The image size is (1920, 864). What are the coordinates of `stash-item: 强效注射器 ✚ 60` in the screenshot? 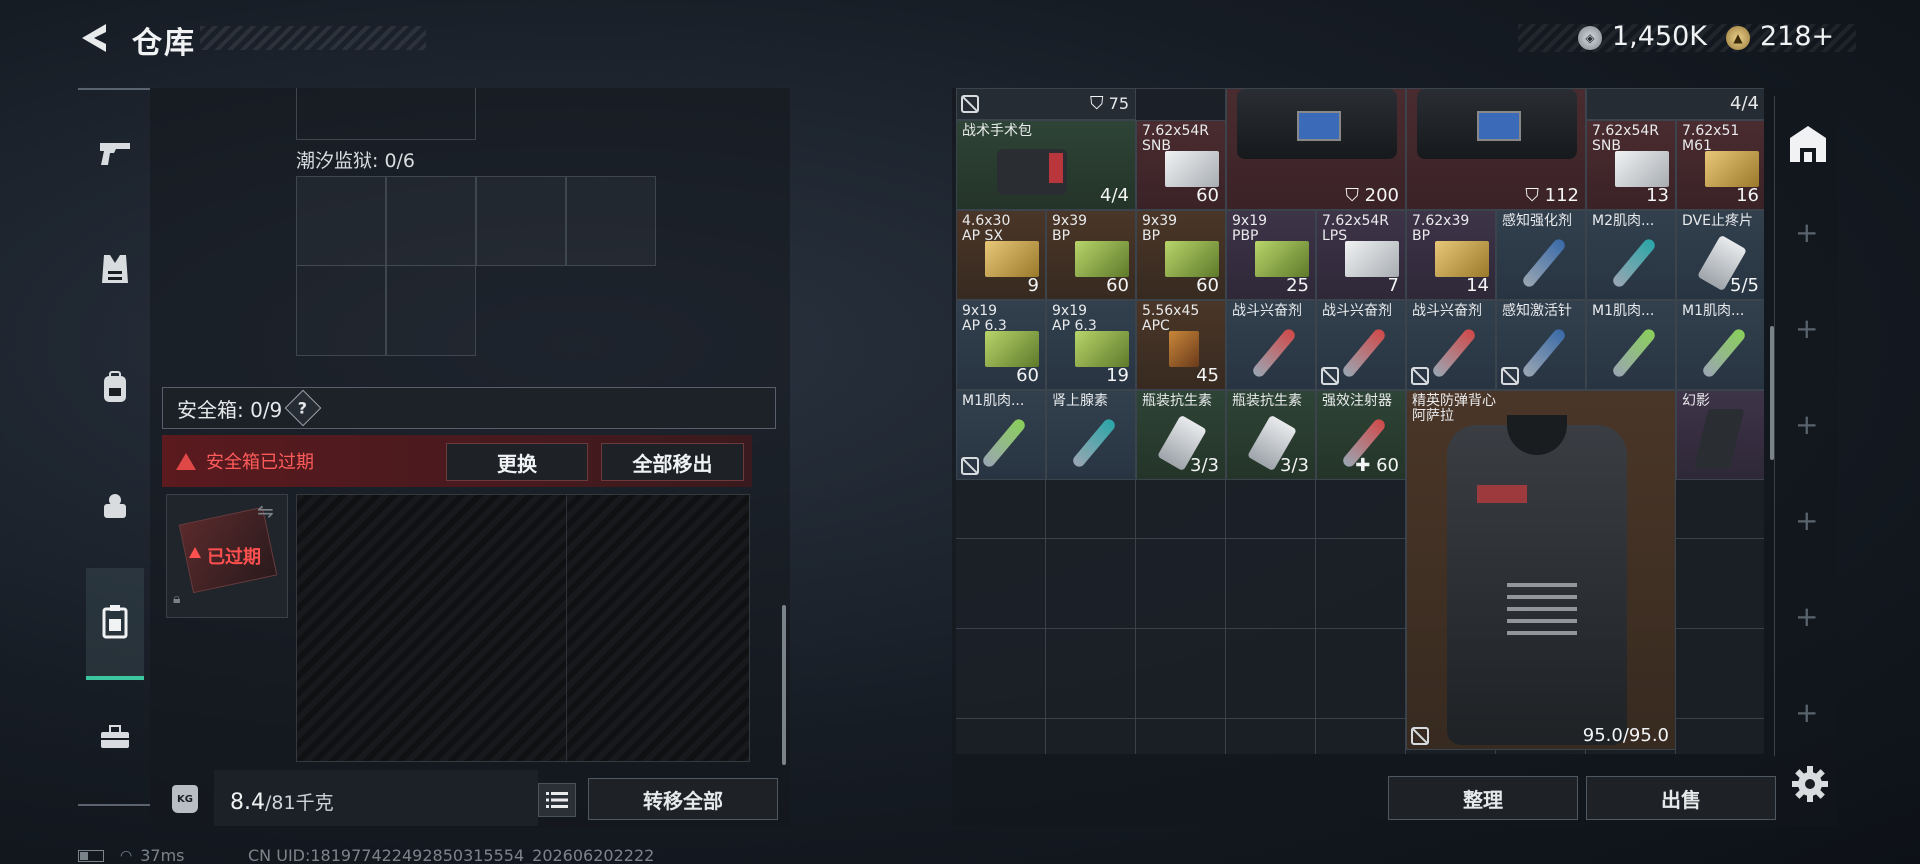 It's located at (1361, 435).